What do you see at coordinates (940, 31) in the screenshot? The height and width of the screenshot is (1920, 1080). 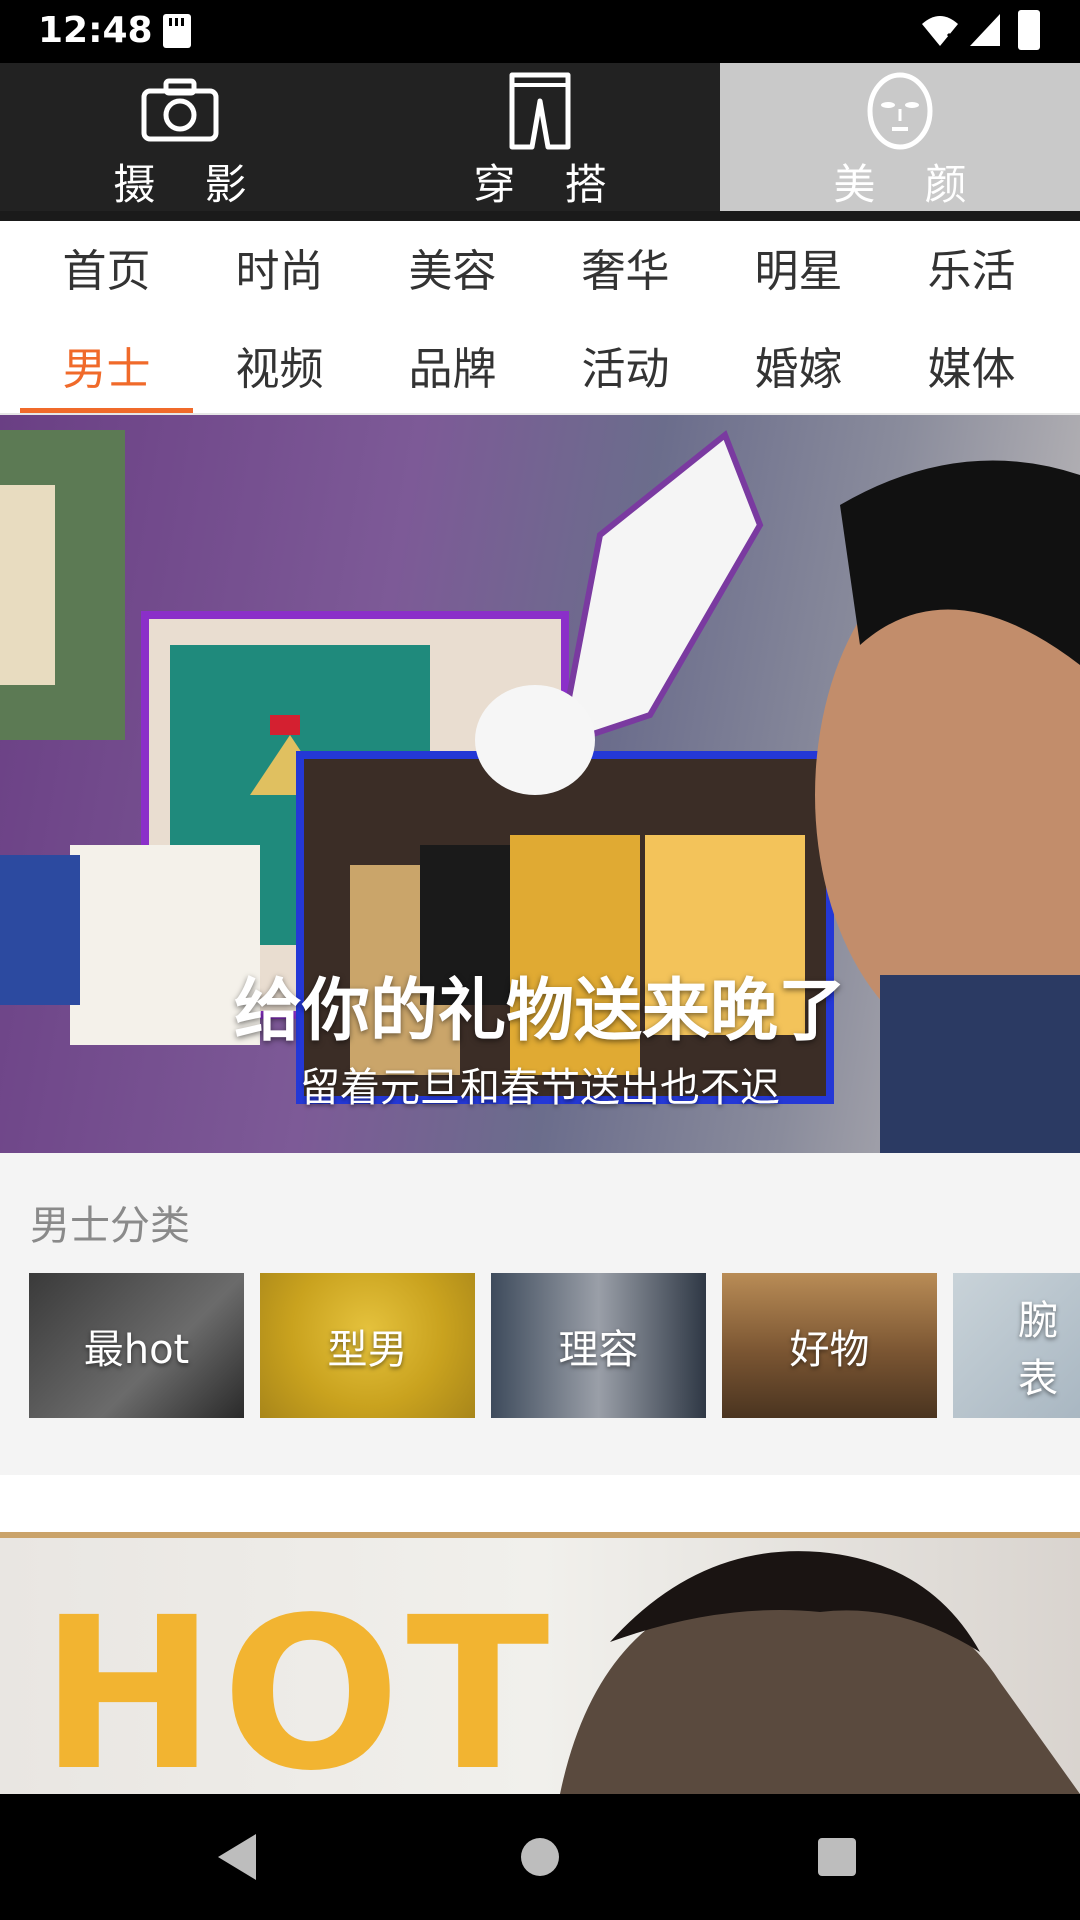 I see `wifi-icon` at bounding box center [940, 31].